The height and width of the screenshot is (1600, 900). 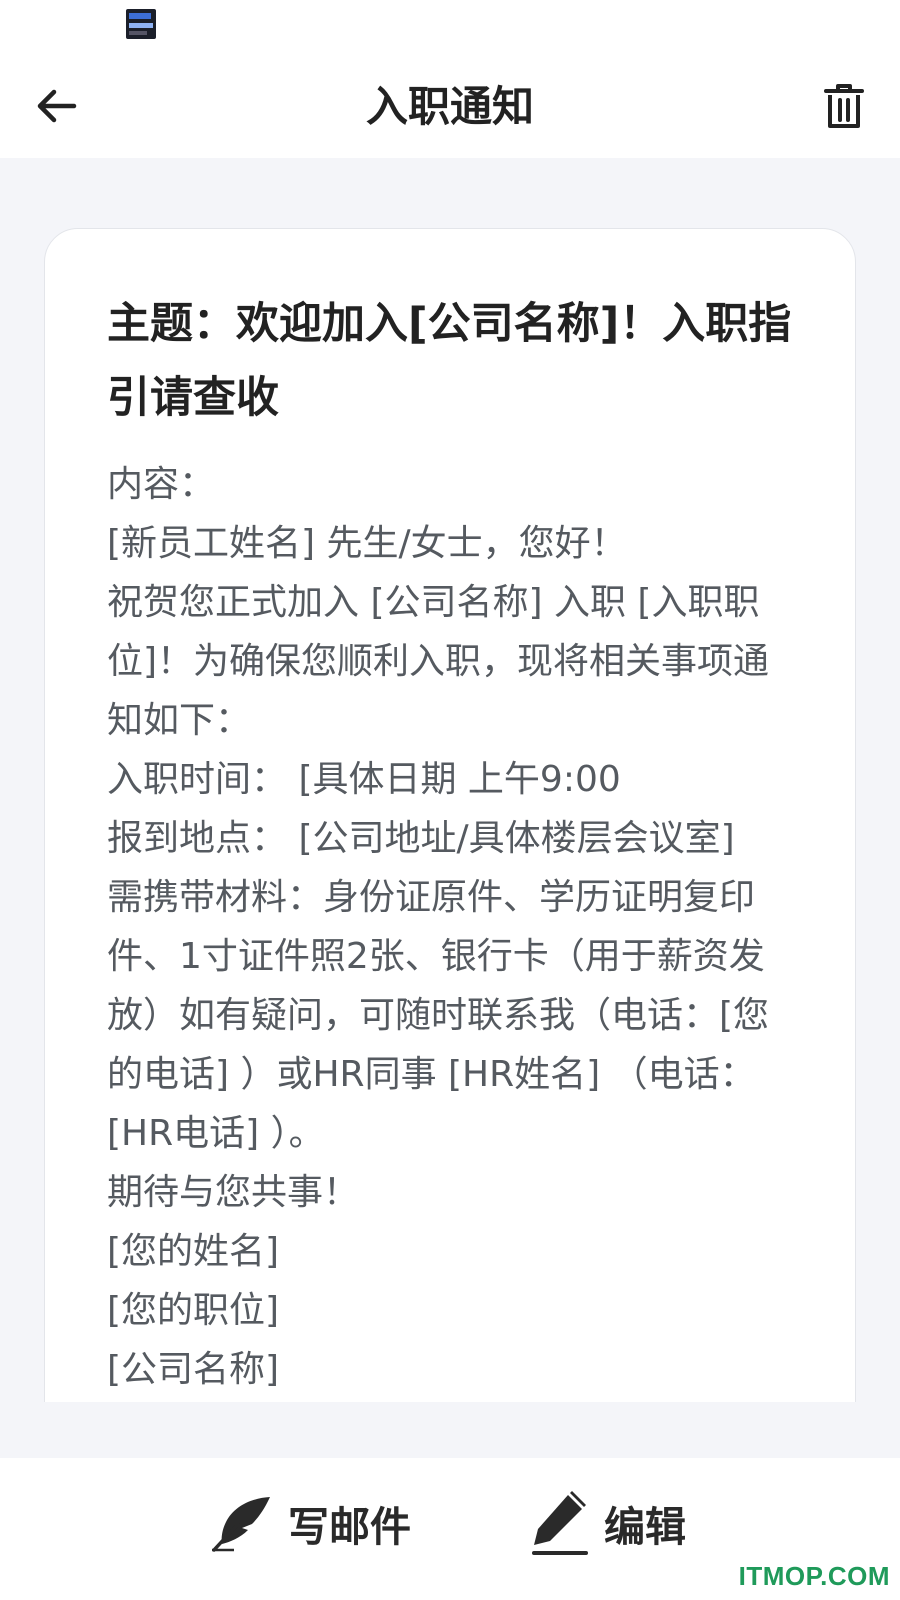 I want to click on compose-email-button: 写邮件, so click(x=311, y=1523).